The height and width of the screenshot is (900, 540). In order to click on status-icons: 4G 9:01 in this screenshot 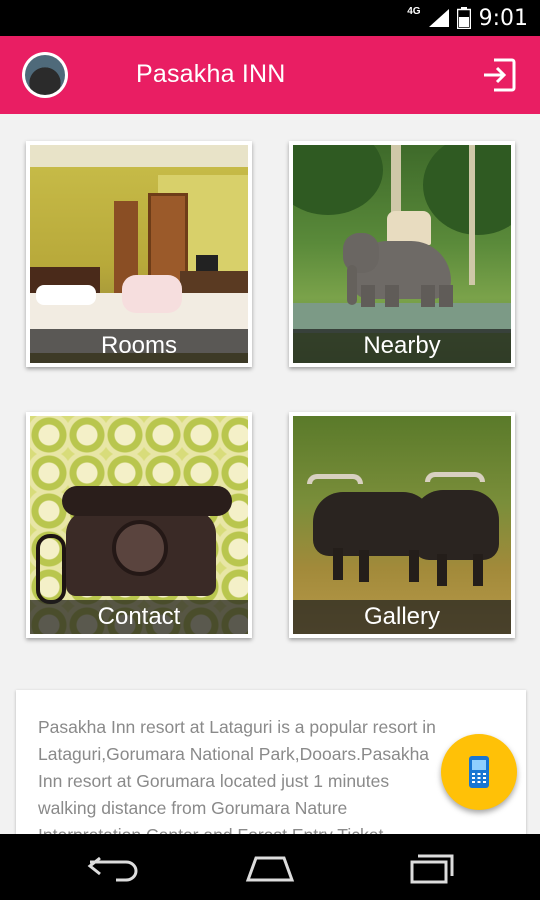, I will do `click(467, 18)`.